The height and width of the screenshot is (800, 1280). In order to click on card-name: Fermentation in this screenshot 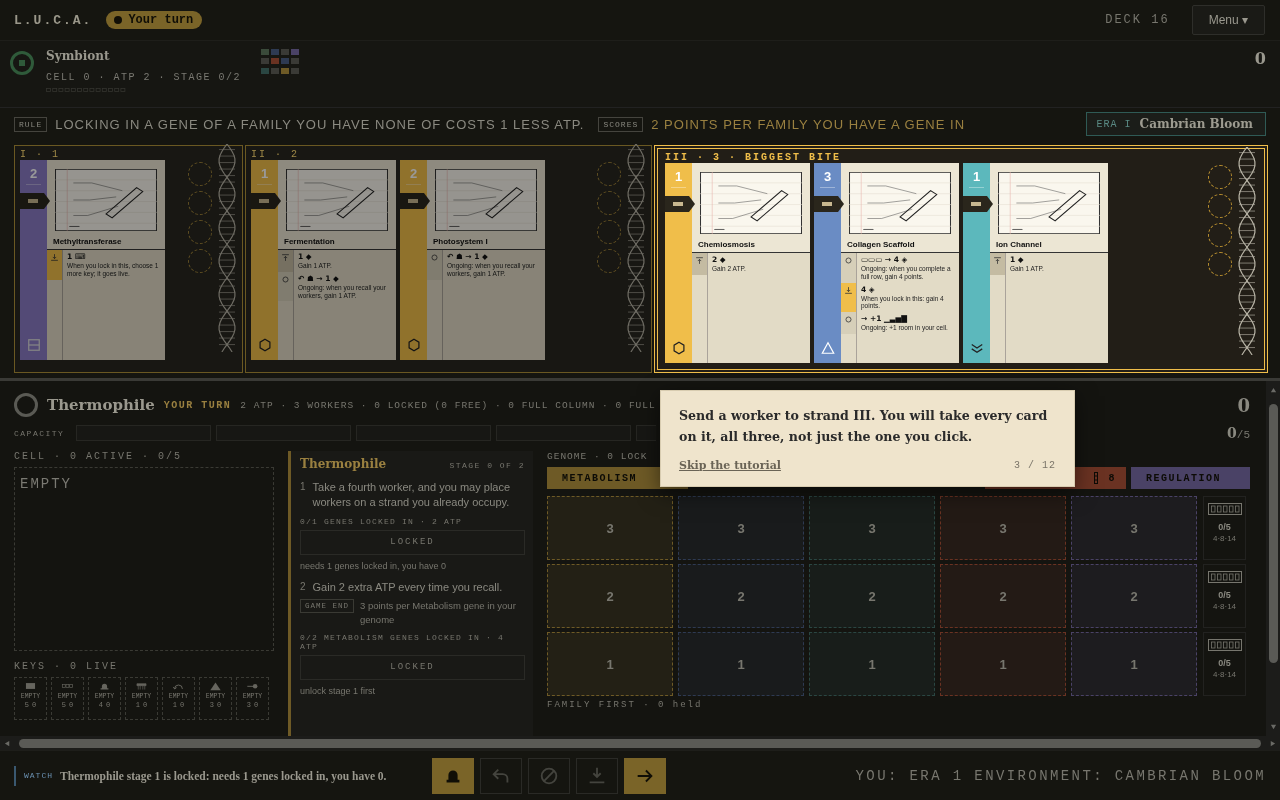, I will do `click(310, 242)`.